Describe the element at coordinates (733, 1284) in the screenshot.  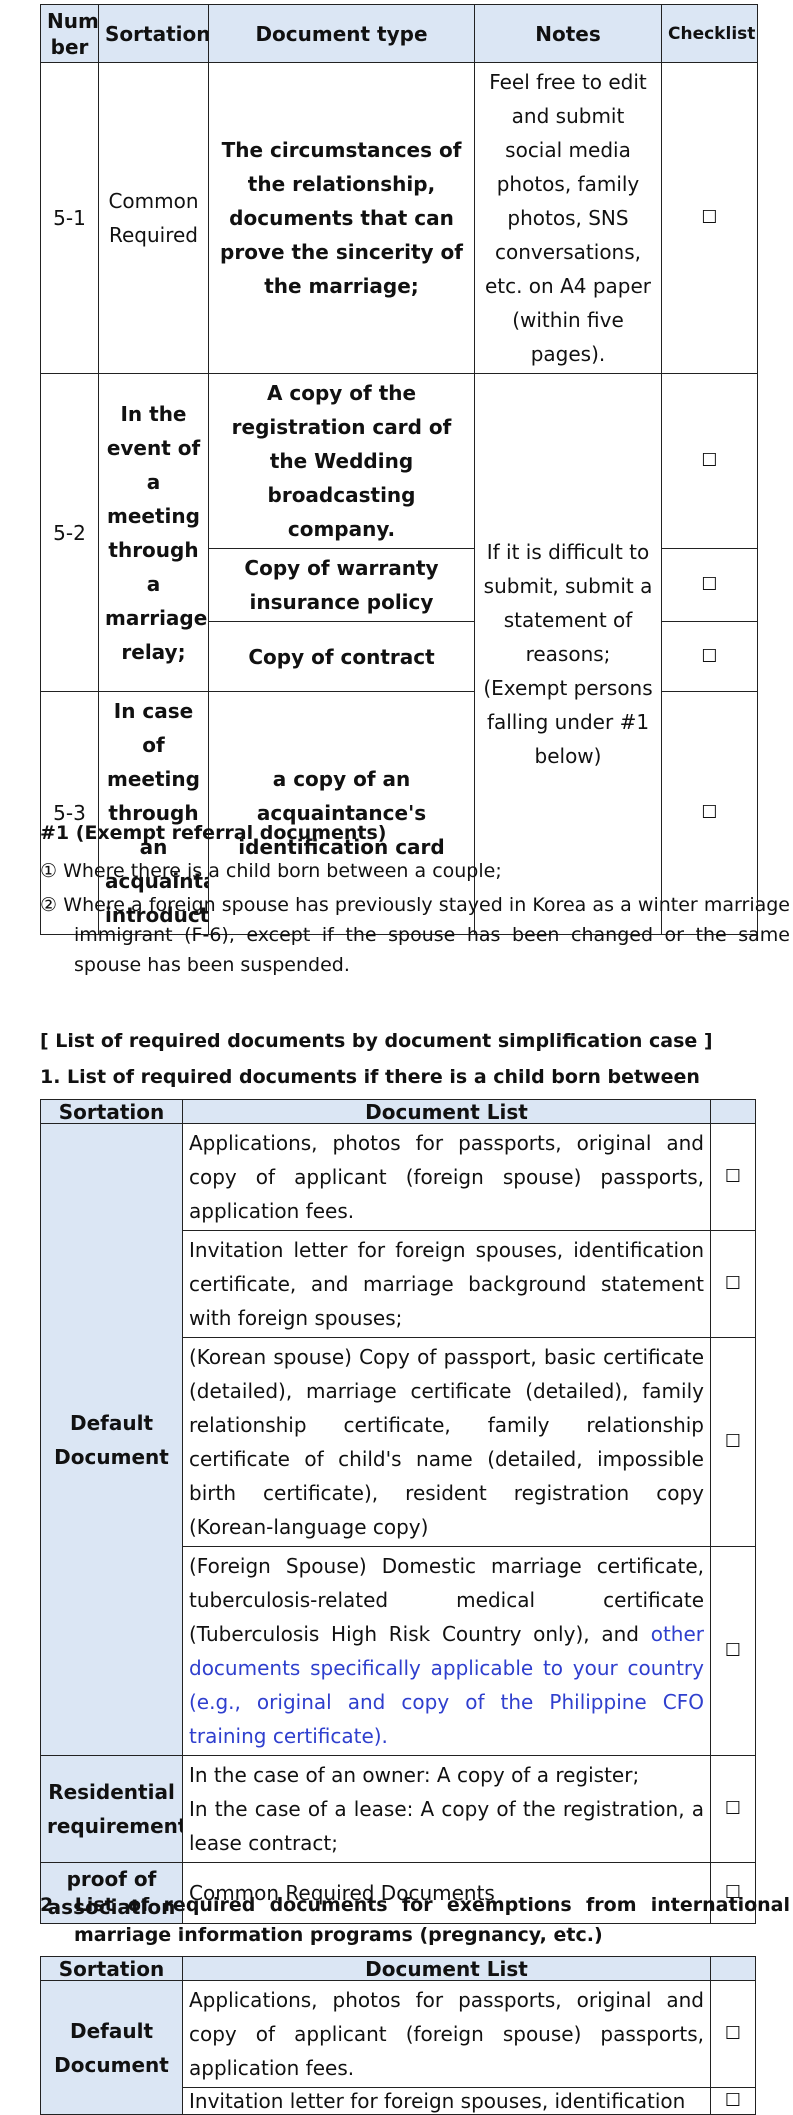
I see `t2-doc-2-checkbox: ☐` at that location.